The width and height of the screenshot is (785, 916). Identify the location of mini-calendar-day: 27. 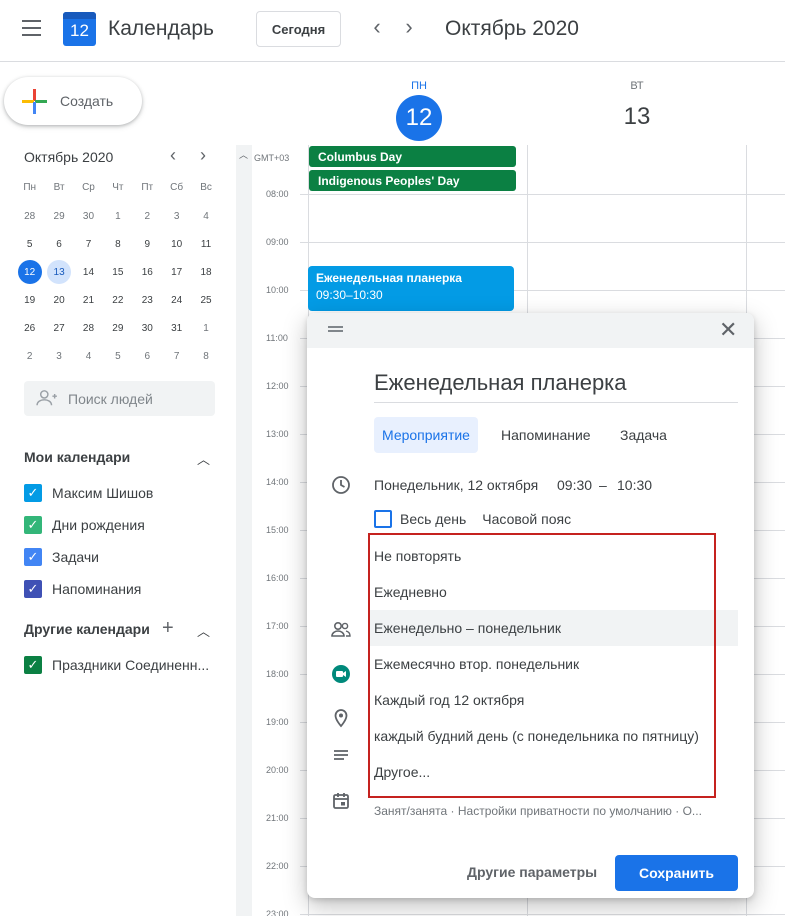
(58, 328).